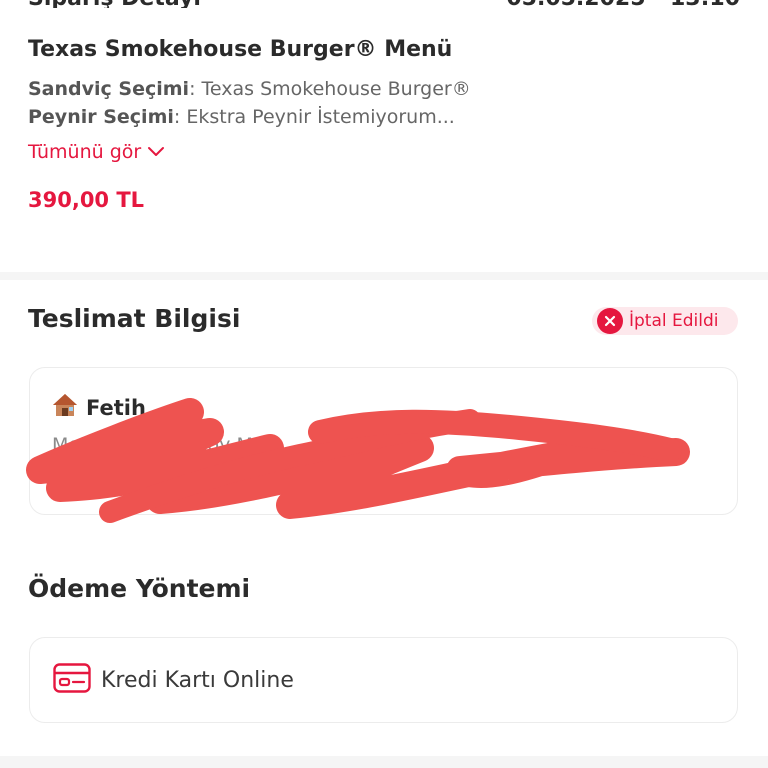  Describe the element at coordinates (139, 588) in the screenshot. I see `payment-title: Ödeme Yöntemi` at that location.